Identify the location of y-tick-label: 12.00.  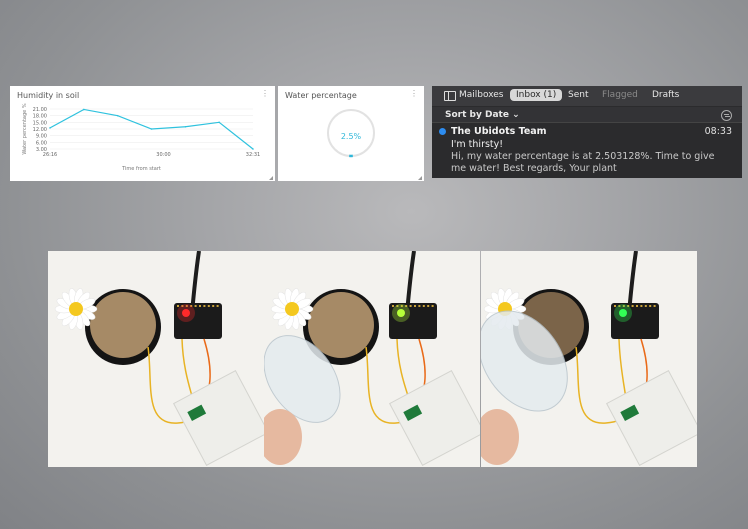
(40, 130).